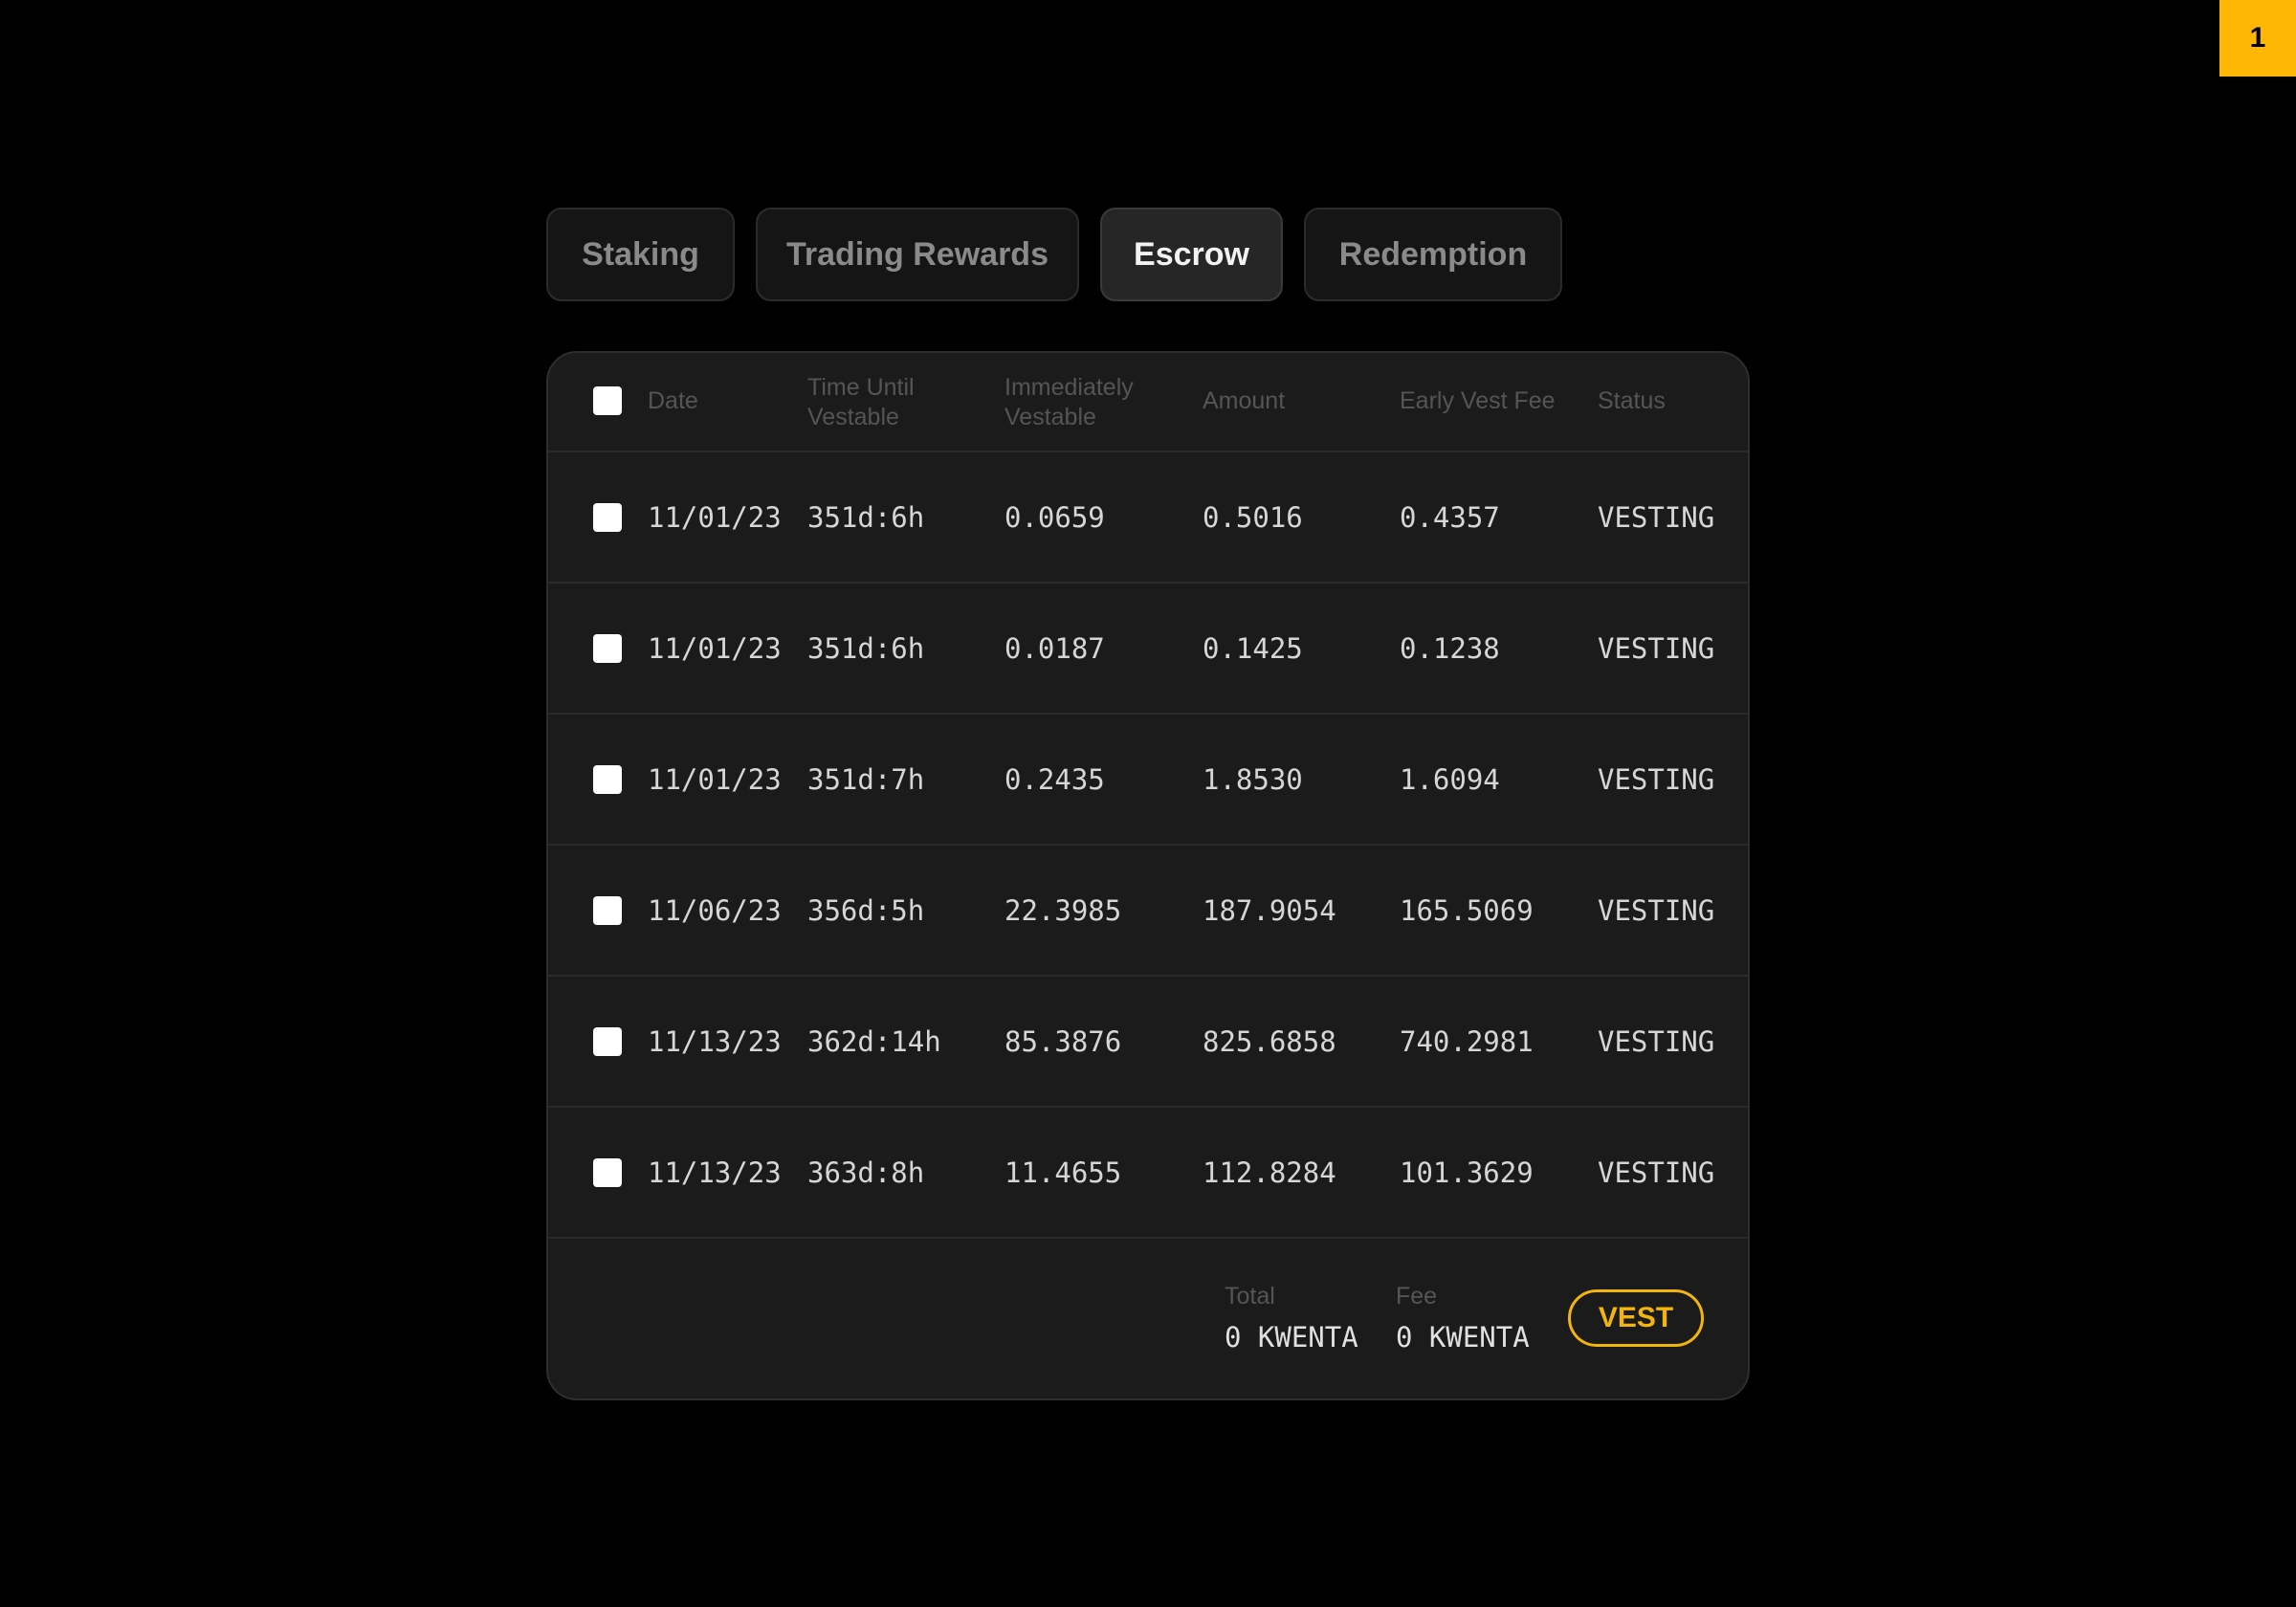 This screenshot has width=2296, height=1607. Describe the element at coordinates (1063, 1172) in the screenshot. I see `cell-immediately-vestable: 11.4655` at that location.